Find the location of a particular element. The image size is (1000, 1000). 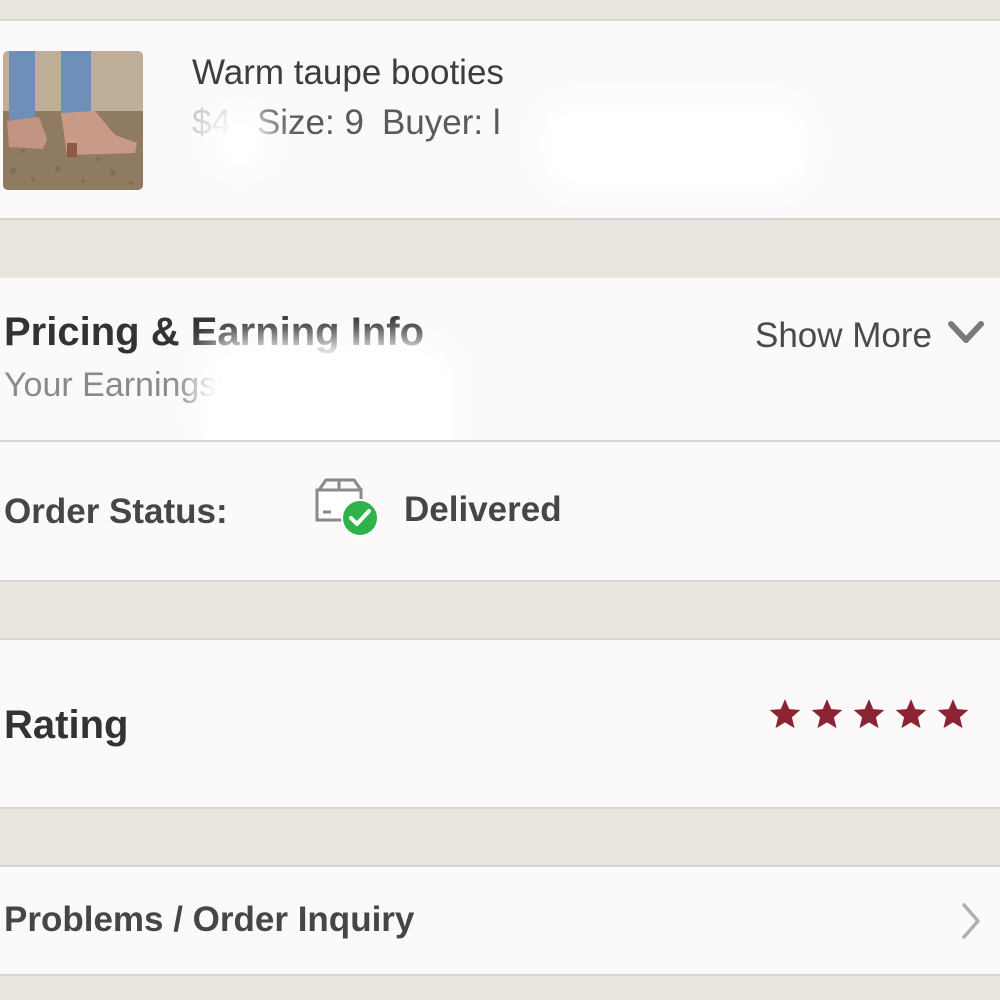

item-title: Warm taupe booties is located at coordinates (348, 72).